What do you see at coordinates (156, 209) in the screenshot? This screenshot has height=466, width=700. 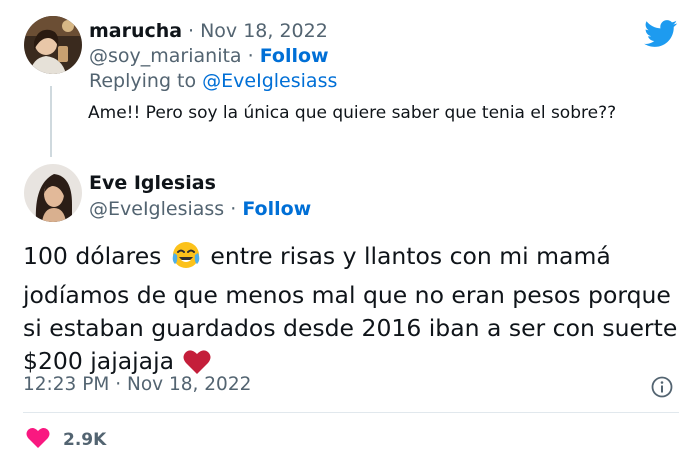 I see `tweet-author-handle: @EveIglesiass` at bounding box center [156, 209].